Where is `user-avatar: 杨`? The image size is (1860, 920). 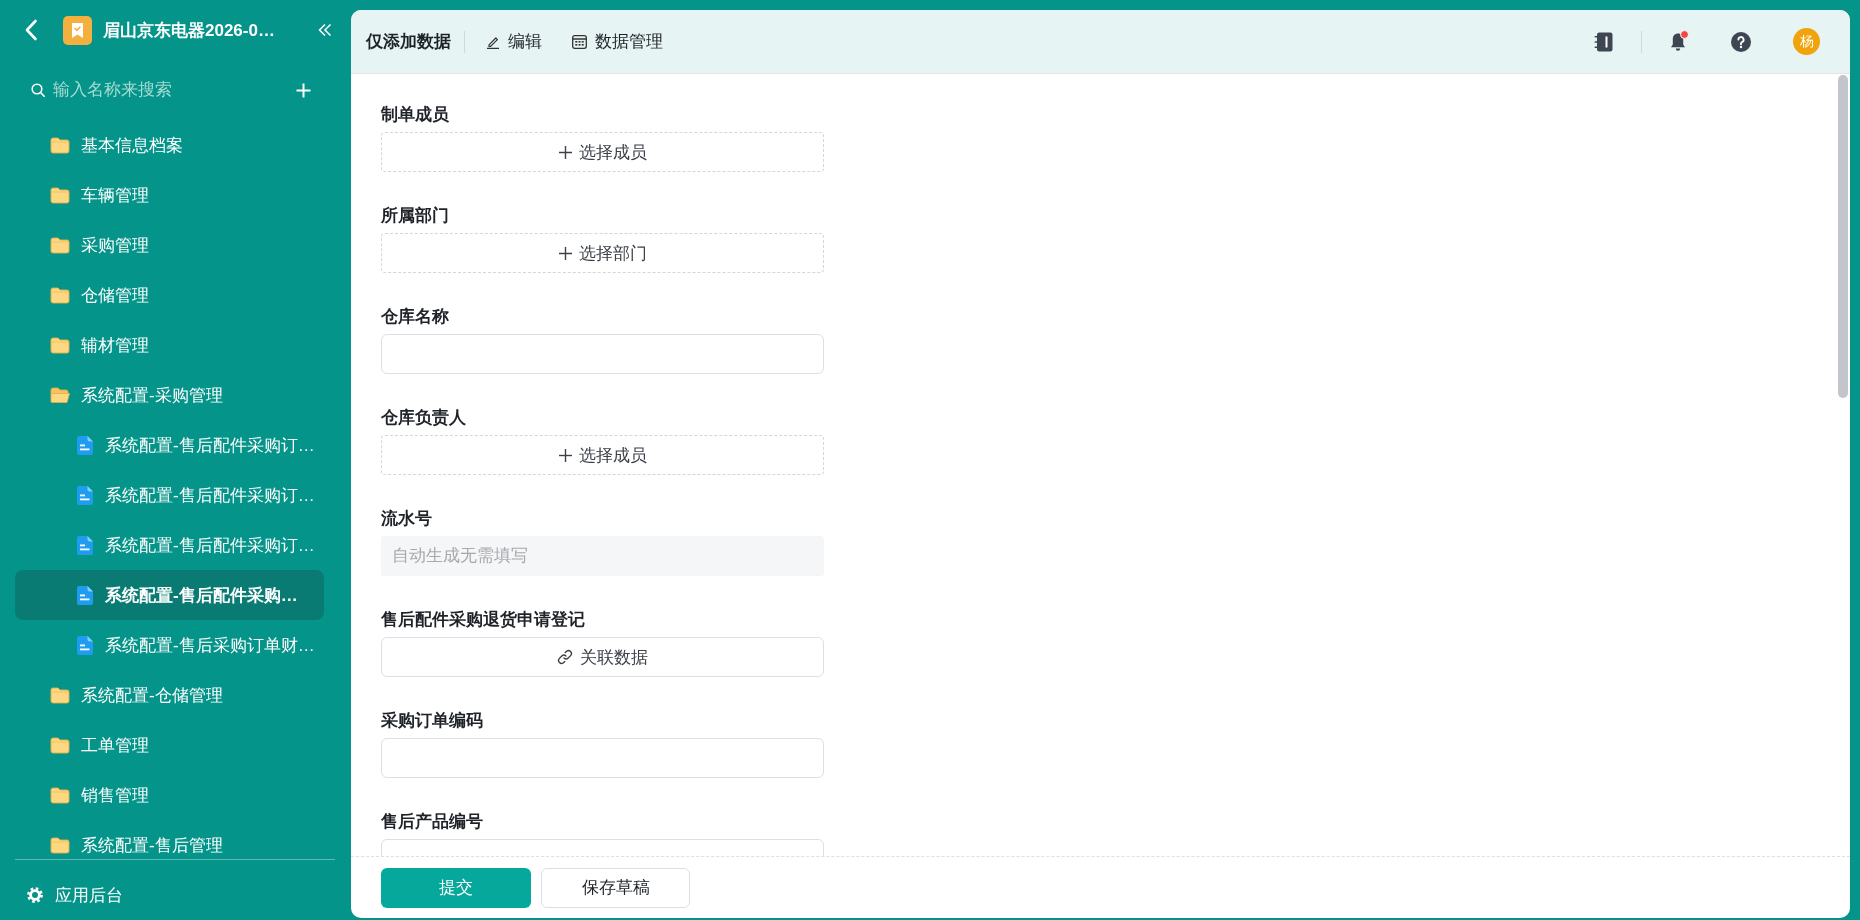 user-avatar: 杨 is located at coordinates (1806, 41).